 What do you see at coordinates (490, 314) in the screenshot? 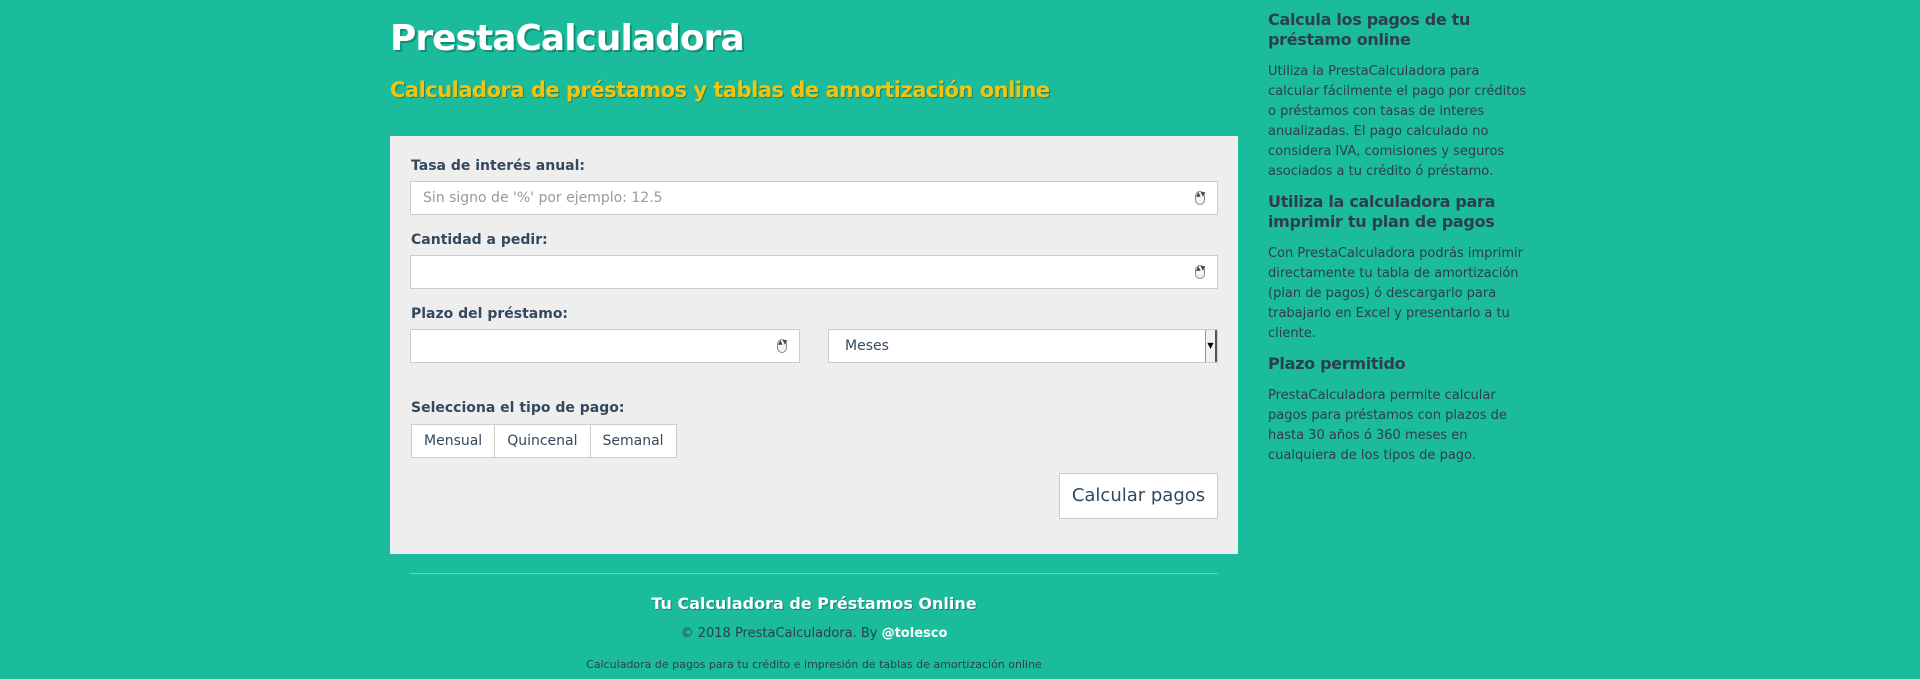
I see `term-label: Plazo del préstamo:` at bounding box center [490, 314].